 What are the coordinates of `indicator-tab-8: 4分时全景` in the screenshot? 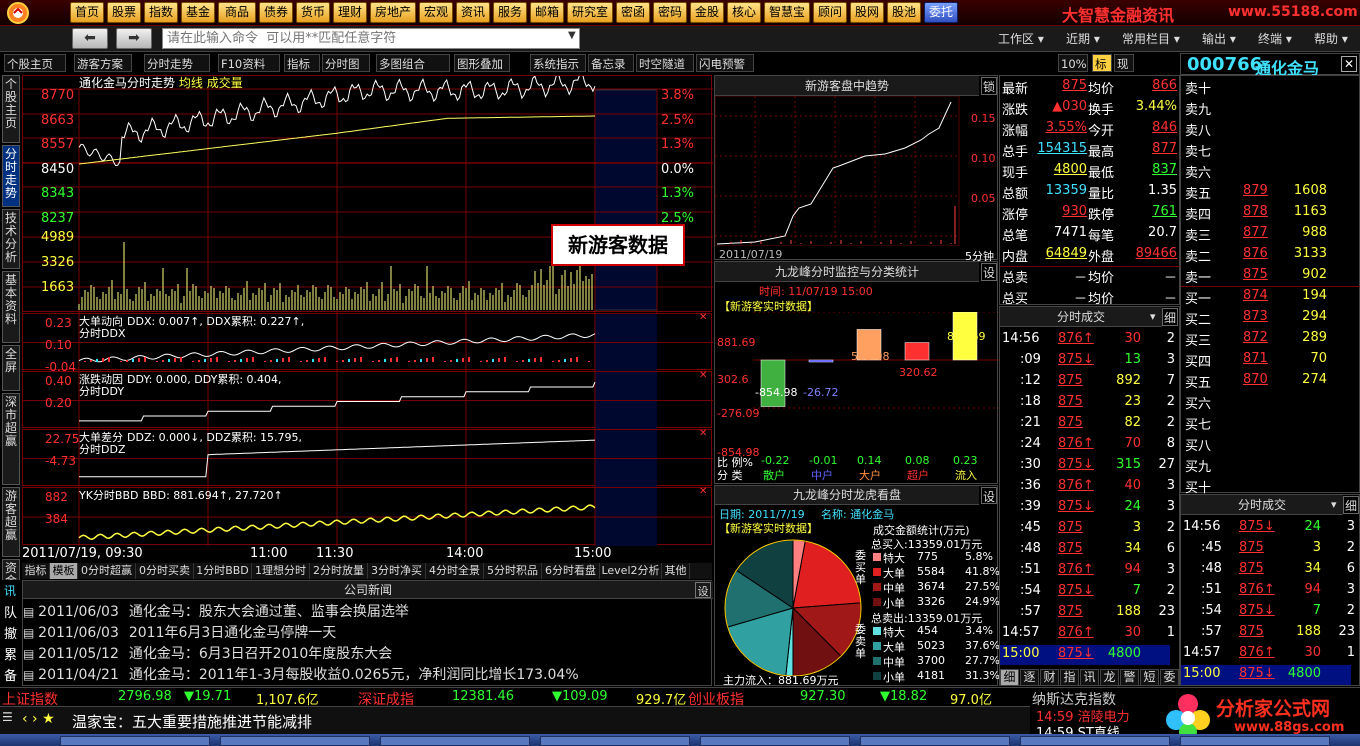 It's located at (455, 571).